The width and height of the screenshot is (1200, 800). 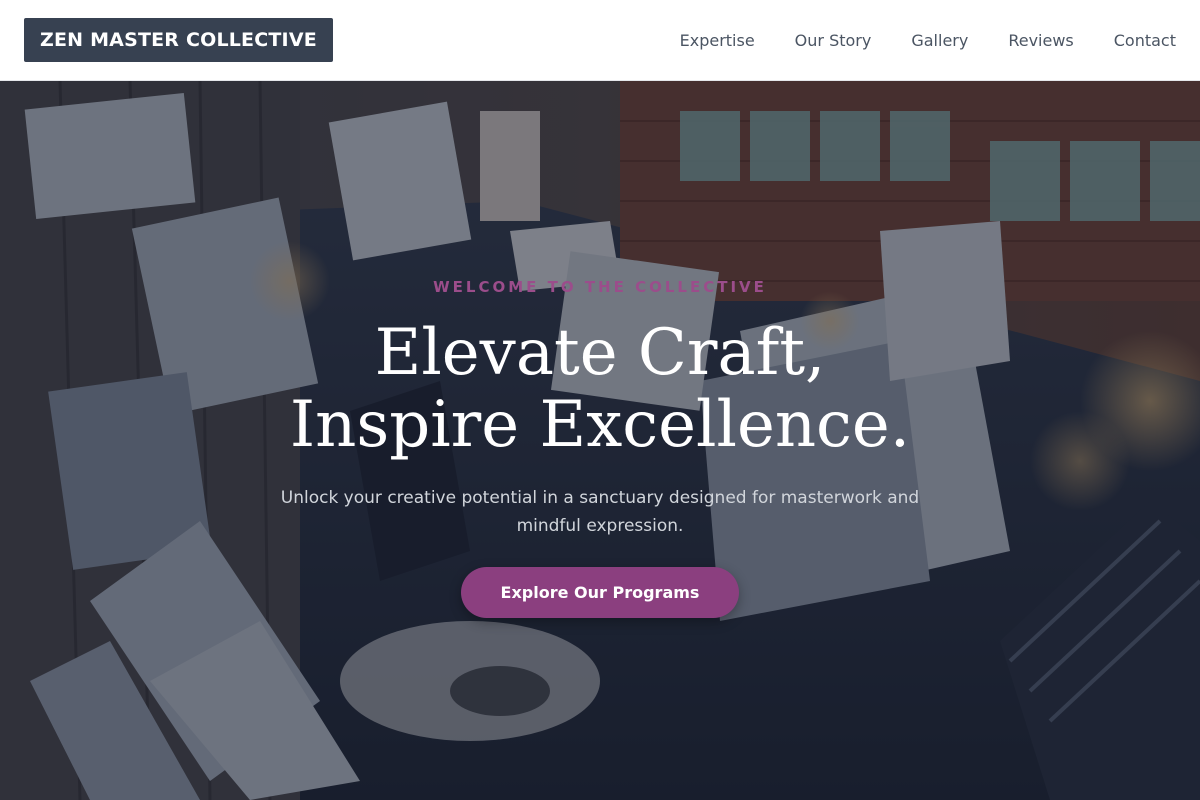 I want to click on nav-link-expertise: Expertise, so click(x=717, y=40).